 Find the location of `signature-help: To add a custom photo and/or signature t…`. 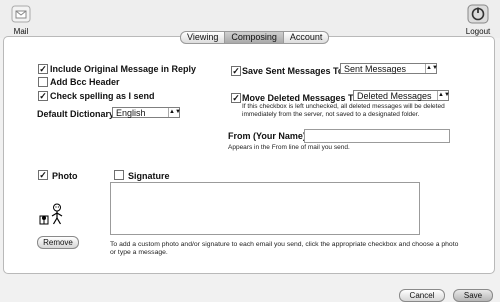

signature-help: To add a custom photo and/or signature t… is located at coordinates (284, 248).